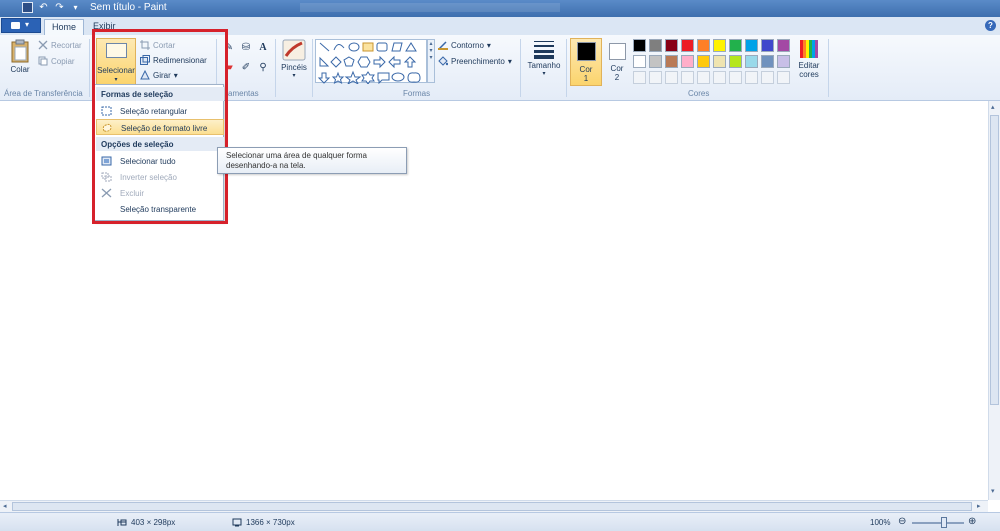 This screenshot has height=531, width=1000. I want to click on color2-button: Cor 2, so click(617, 62).